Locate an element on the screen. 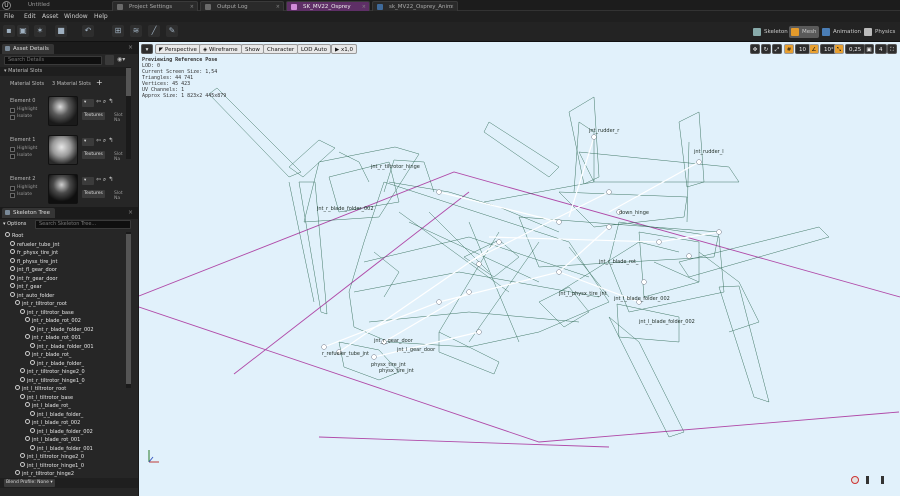 The width and height of the screenshot is (900, 496). tree-scrollbar is located at coordinates (128, 310).